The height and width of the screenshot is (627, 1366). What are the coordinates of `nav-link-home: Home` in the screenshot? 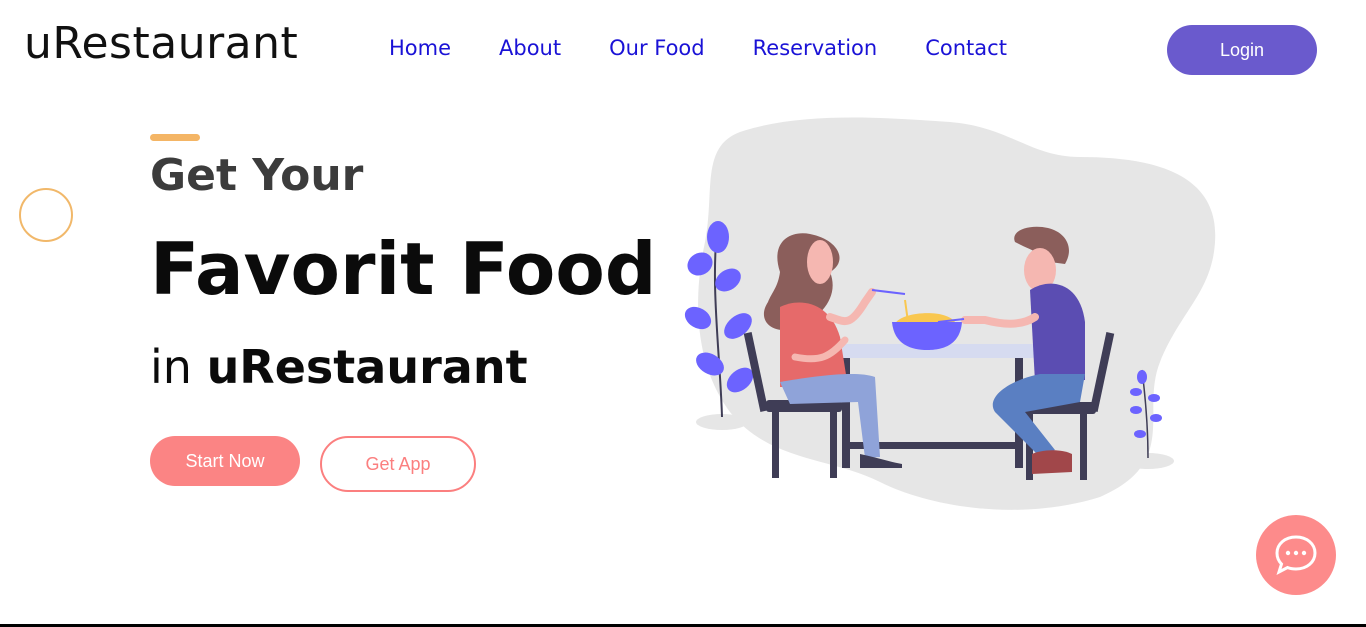 It's located at (420, 48).